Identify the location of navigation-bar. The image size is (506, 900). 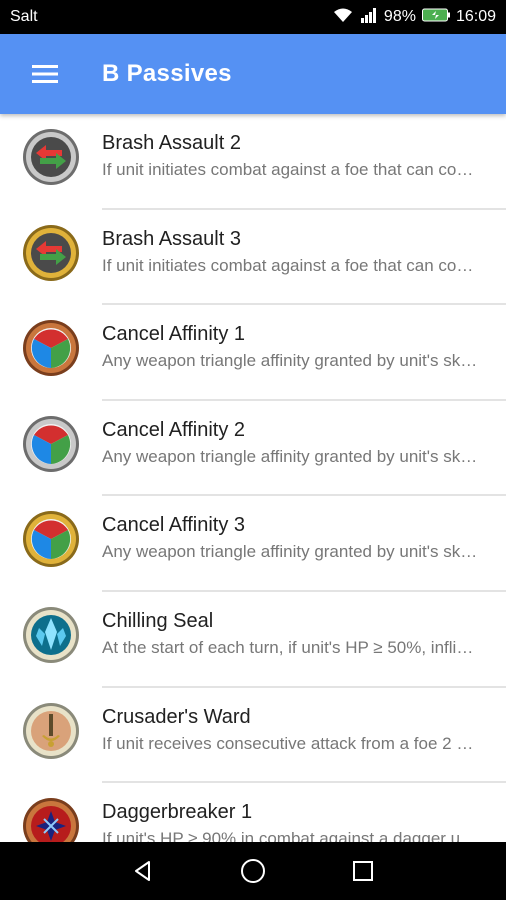
(253, 871).